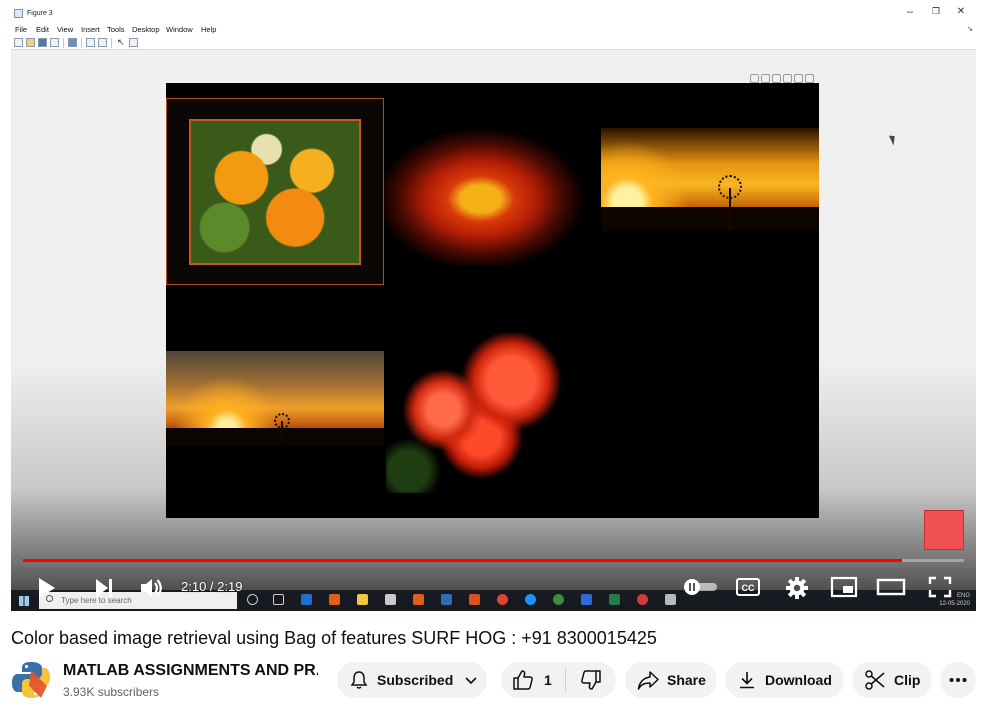 This screenshot has height=713, width=987. What do you see at coordinates (730, 187) in the screenshot?
I see `dandelion-puff` at bounding box center [730, 187].